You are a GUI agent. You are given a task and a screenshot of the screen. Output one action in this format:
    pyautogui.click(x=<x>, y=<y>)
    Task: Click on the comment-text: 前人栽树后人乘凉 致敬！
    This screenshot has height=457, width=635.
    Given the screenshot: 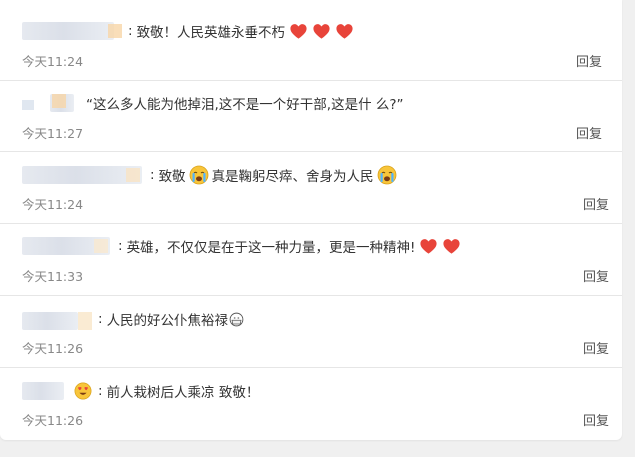 What is the action you would take?
    pyautogui.click(x=183, y=393)
    